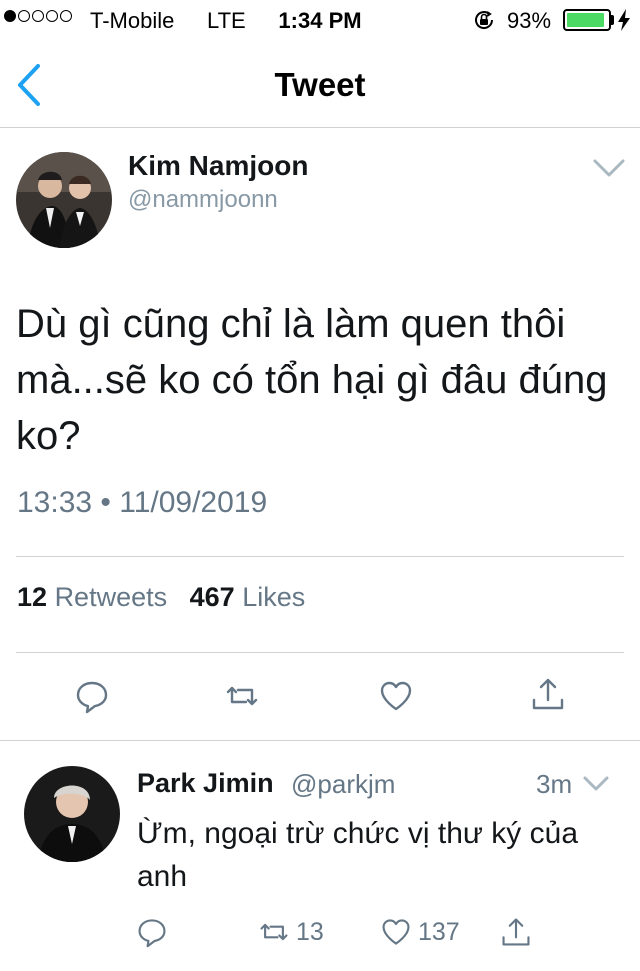 This screenshot has width=640, height=971. I want to click on reply-retweet-count: 13, so click(310, 931).